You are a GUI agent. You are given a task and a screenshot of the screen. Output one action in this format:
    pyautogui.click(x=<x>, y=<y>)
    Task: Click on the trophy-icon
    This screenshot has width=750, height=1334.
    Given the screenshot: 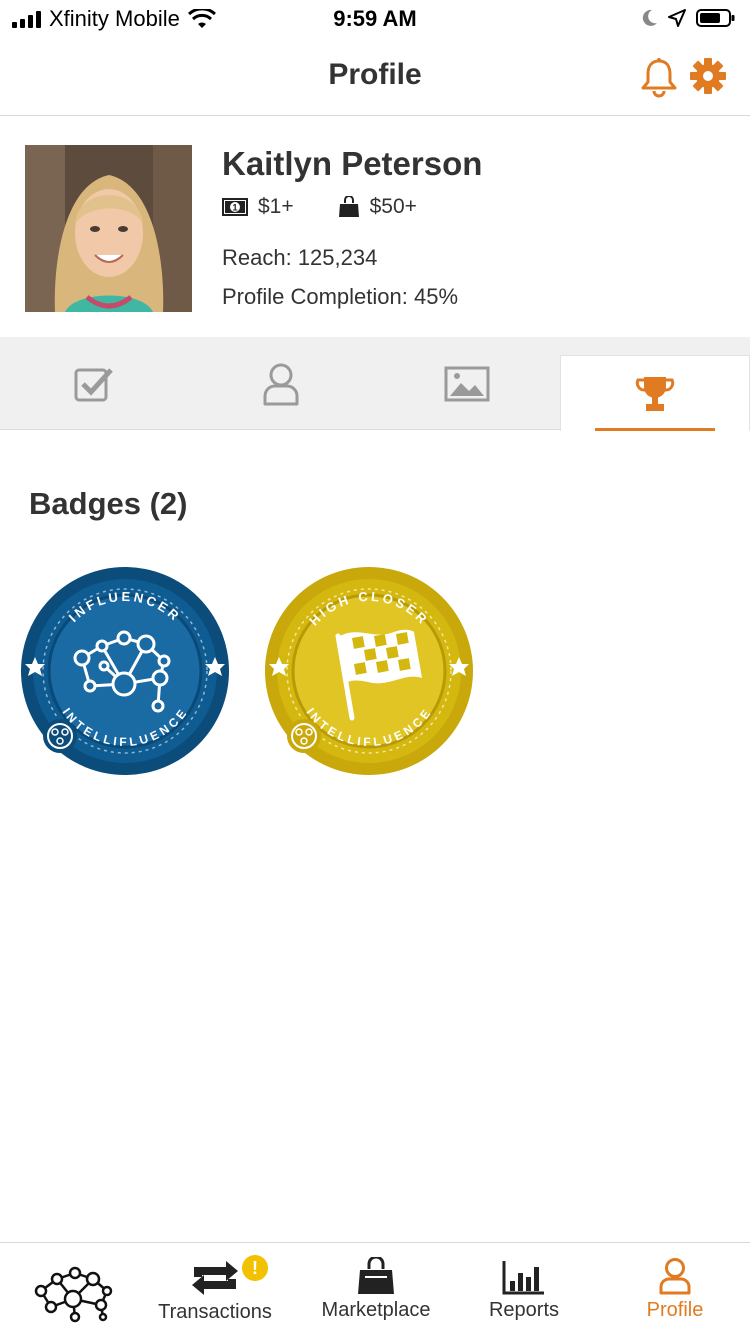 What is the action you would take?
    pyautogui.click(x=655, y=393)
    